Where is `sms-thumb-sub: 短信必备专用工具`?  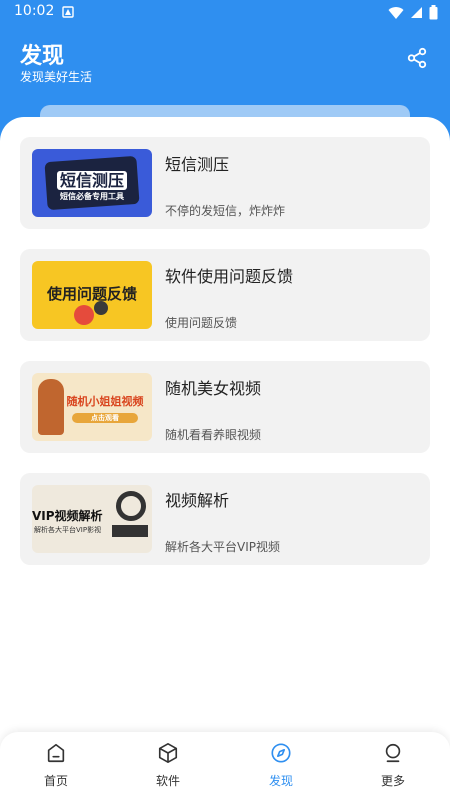
sms-thumb-sub: 短信必备专用工具 is located at coordinates (92, 196).